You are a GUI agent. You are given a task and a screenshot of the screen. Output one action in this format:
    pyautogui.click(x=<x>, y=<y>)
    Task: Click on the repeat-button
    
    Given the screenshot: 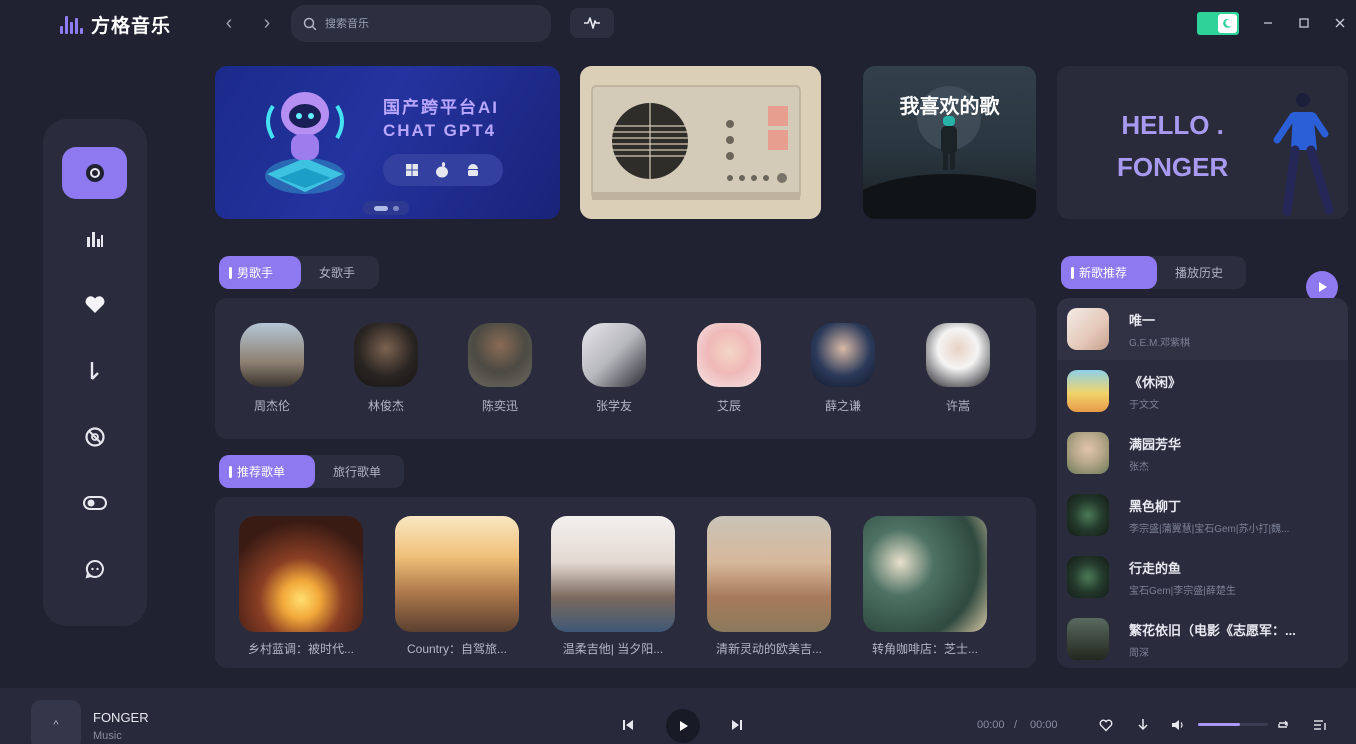 What is the action you would take?
    pyautogui.click(x=1283, y=725)
    